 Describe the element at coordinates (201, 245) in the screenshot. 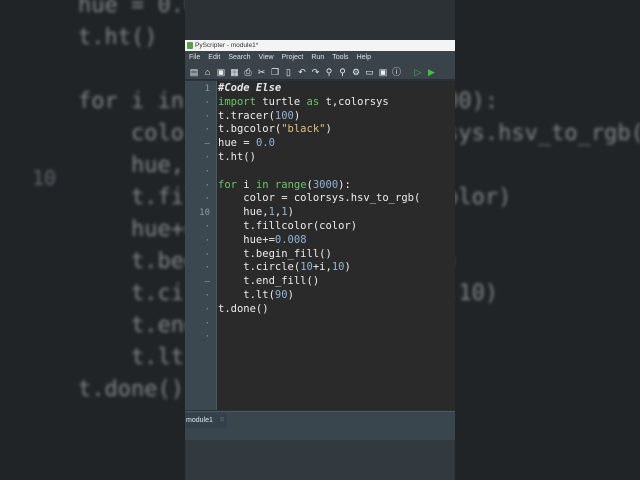

I see `line-number-gutter: 1 · · · – · · · · 10 · · · · – · · · ·` at that location.